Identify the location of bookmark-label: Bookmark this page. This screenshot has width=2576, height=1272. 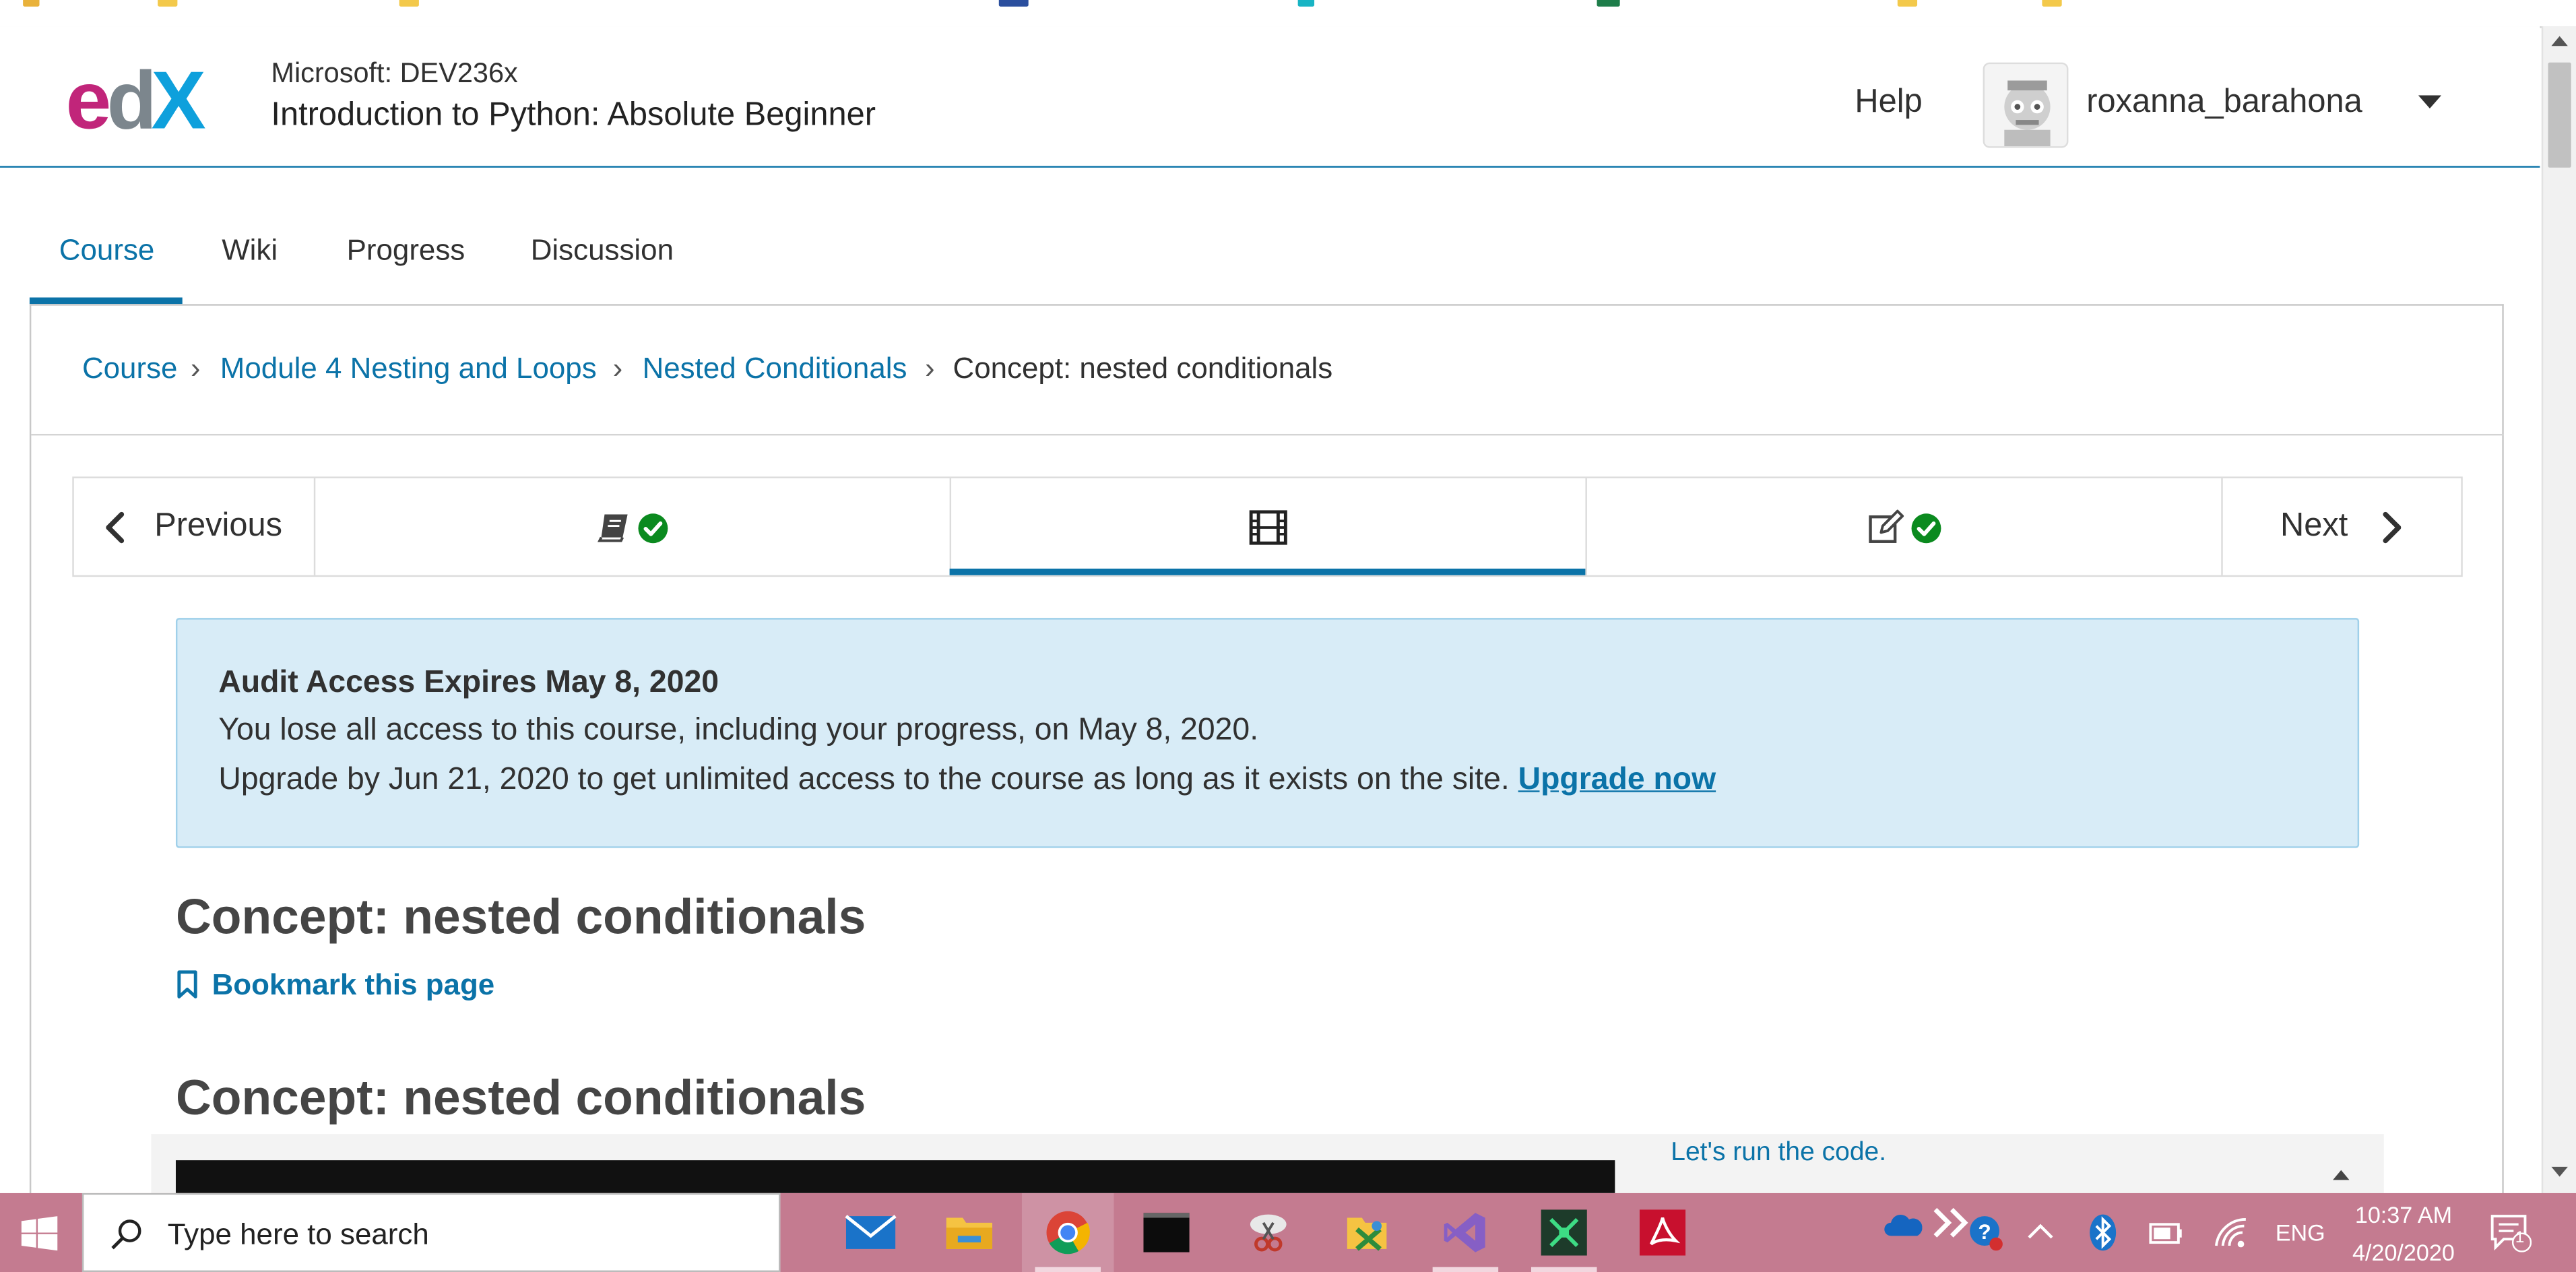
(353, 984).